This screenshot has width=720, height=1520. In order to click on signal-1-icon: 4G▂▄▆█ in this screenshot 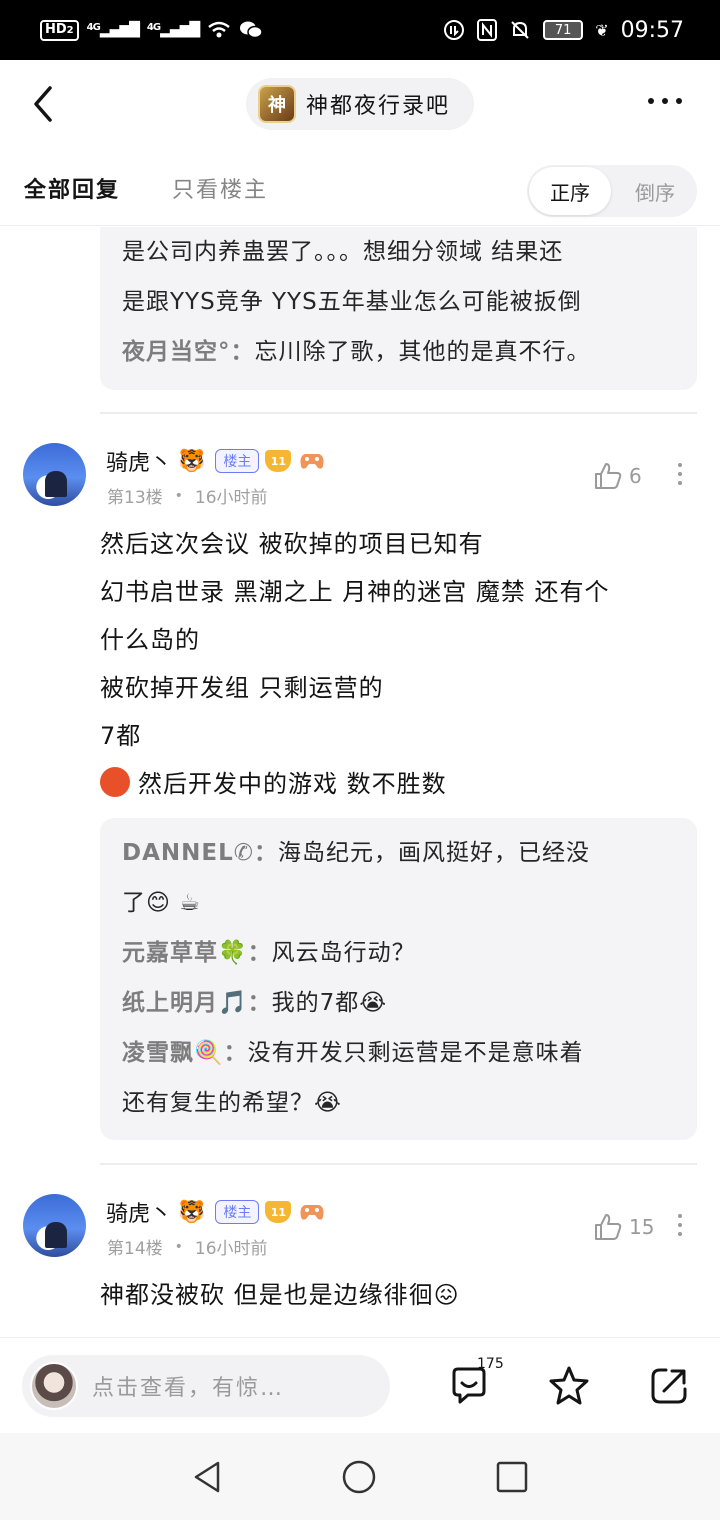, I will do `click(113, 30)`.